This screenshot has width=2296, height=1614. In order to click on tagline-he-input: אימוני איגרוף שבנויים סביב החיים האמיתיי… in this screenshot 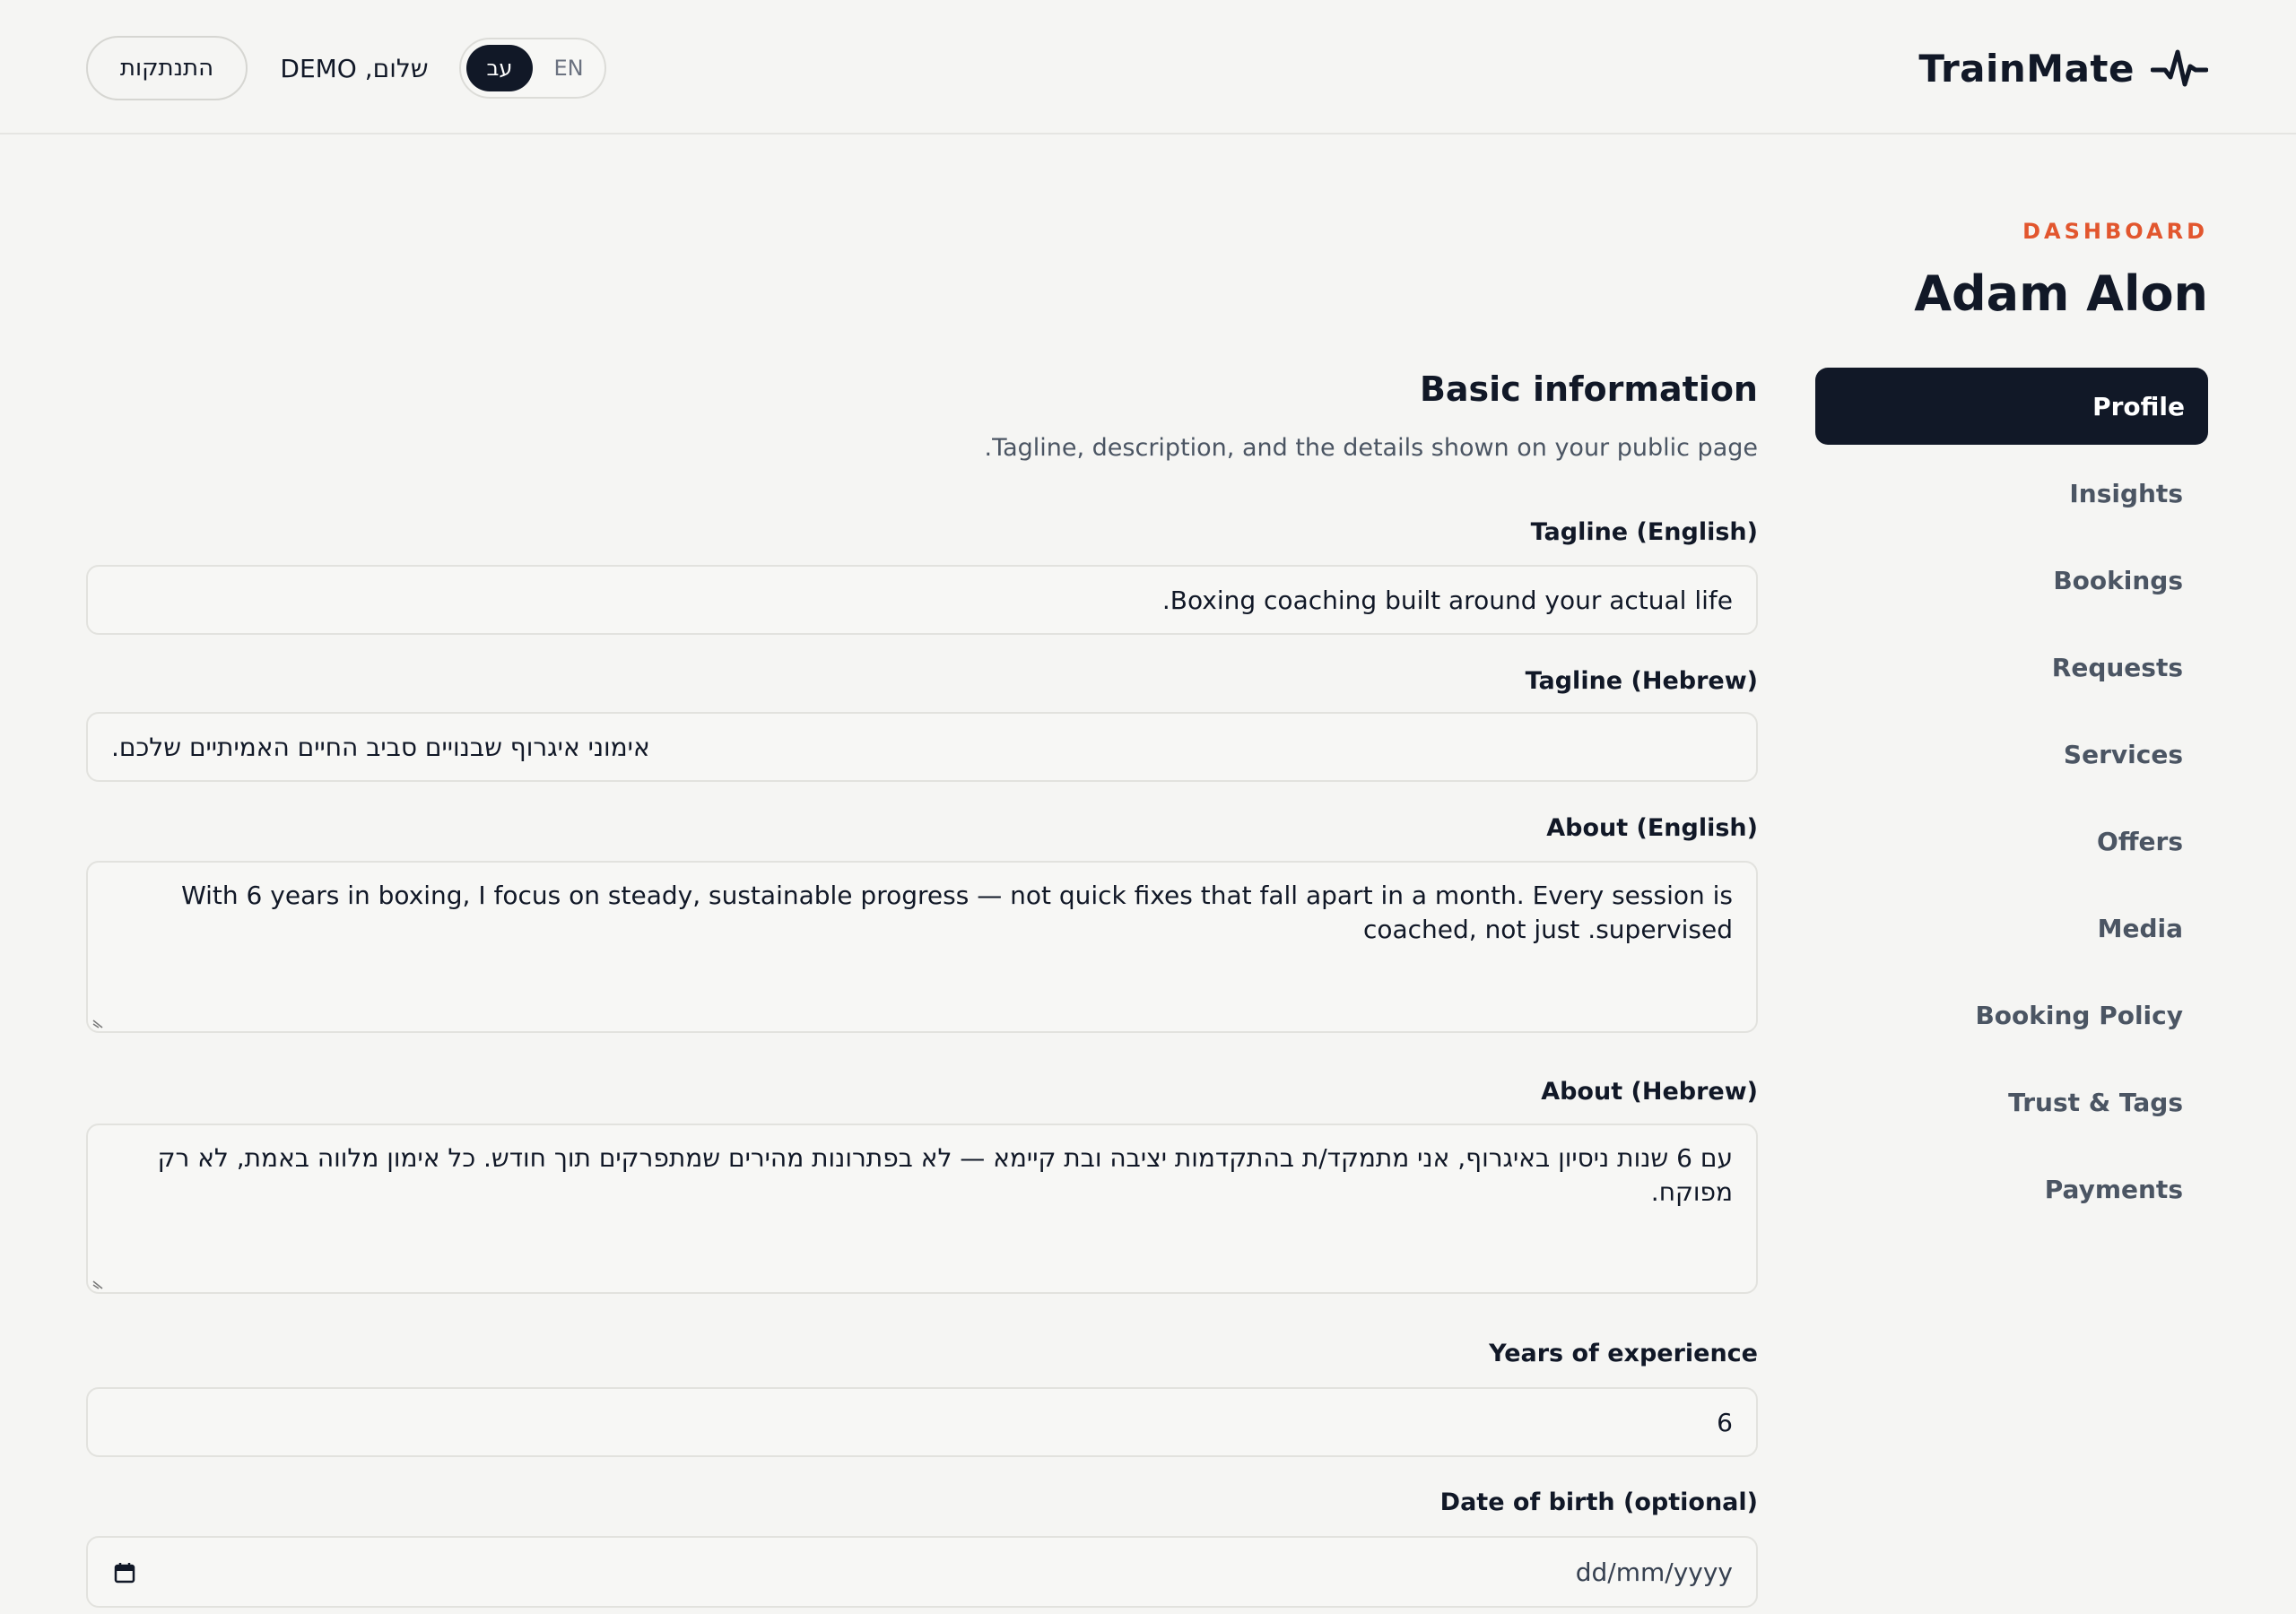, I will do `click(922, 747)`.